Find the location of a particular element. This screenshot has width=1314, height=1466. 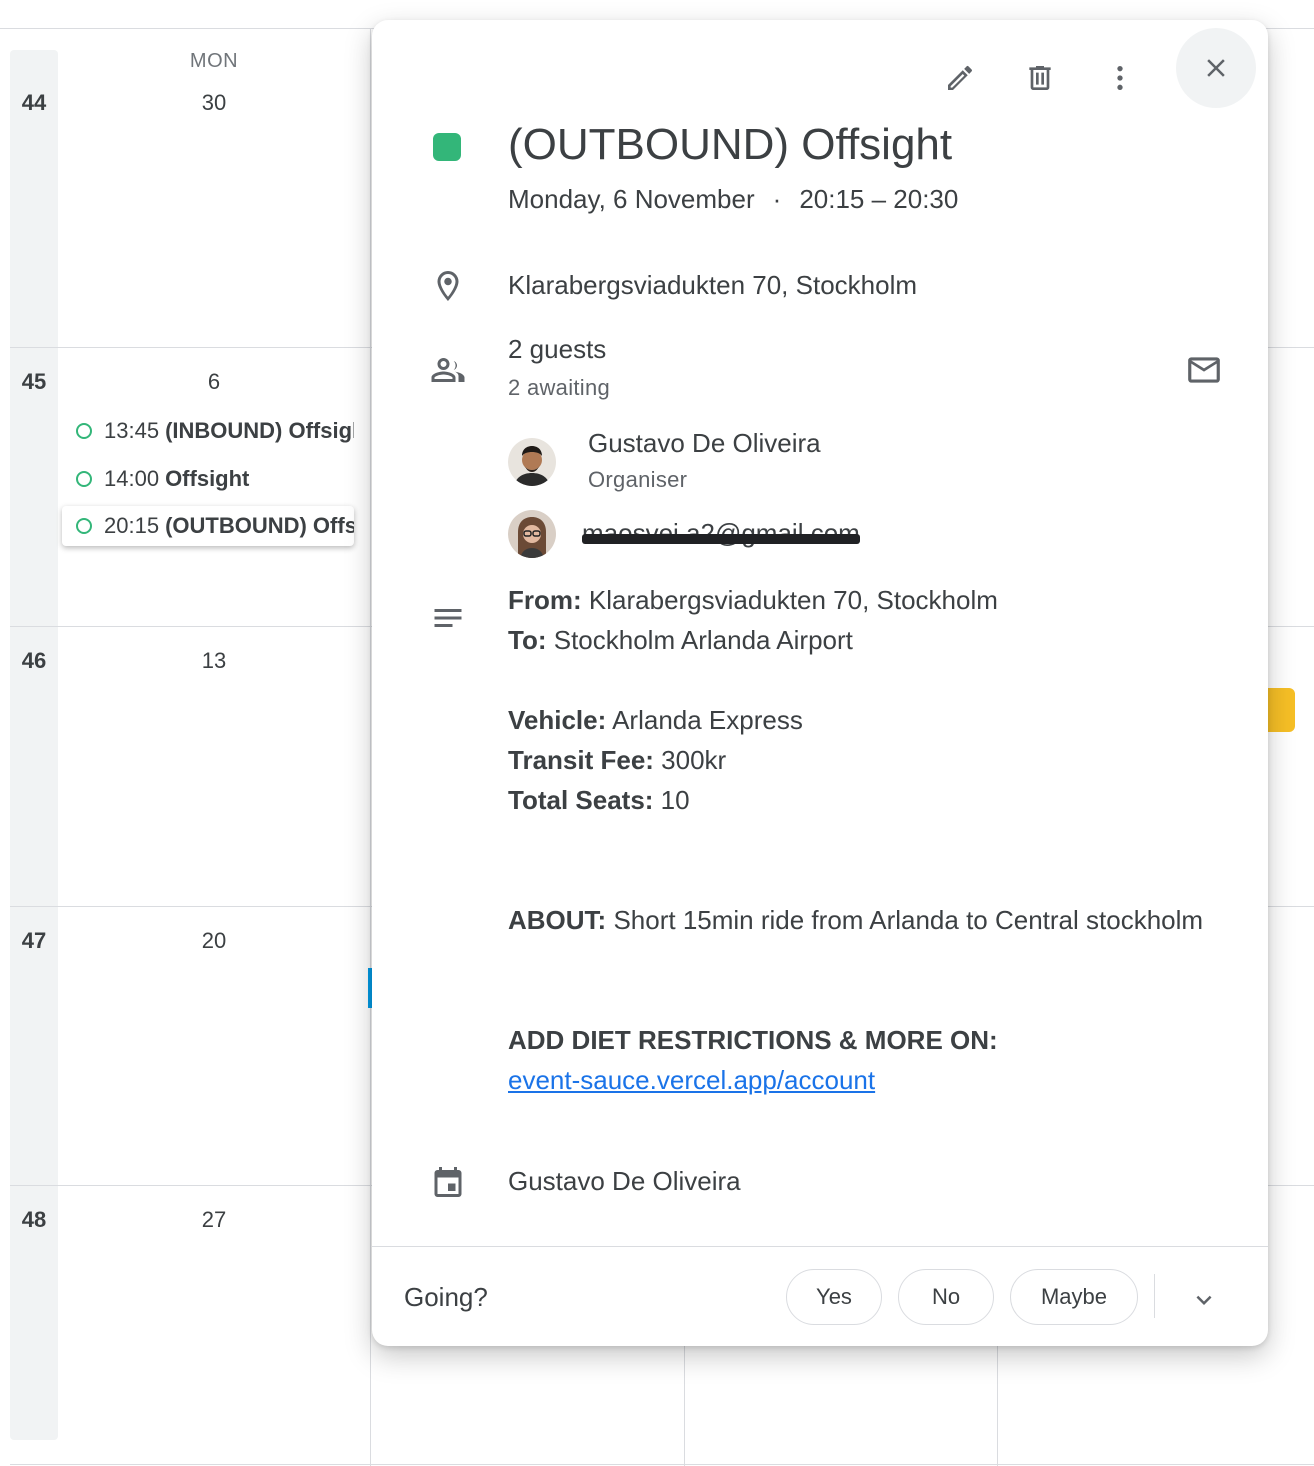

event-time: 14:00 is located at coordinates (132, 478).